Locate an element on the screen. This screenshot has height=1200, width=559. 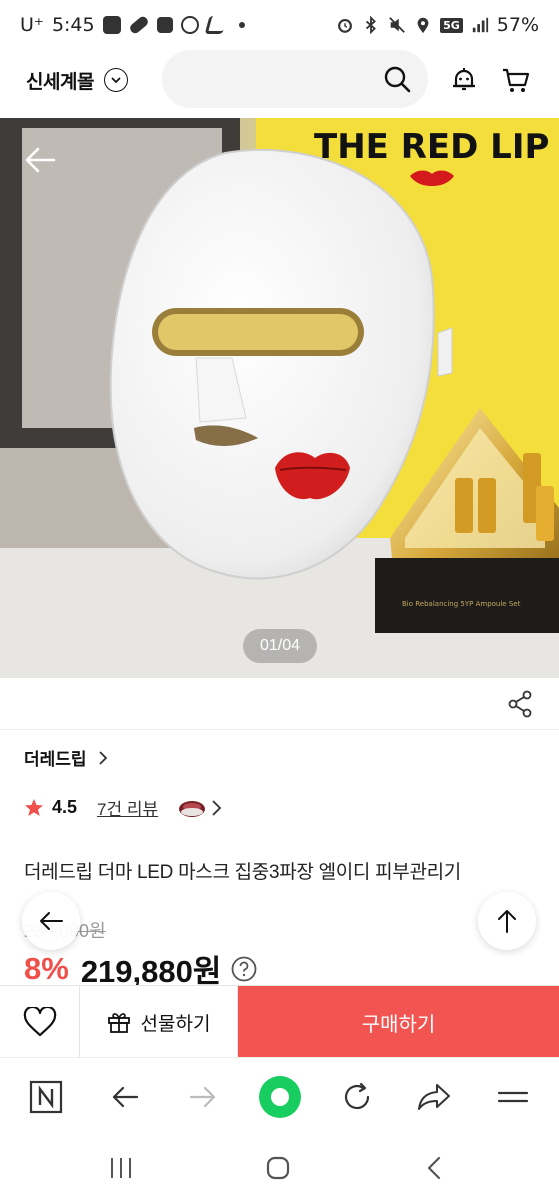
home-button is located at coordinates (278, 1168).